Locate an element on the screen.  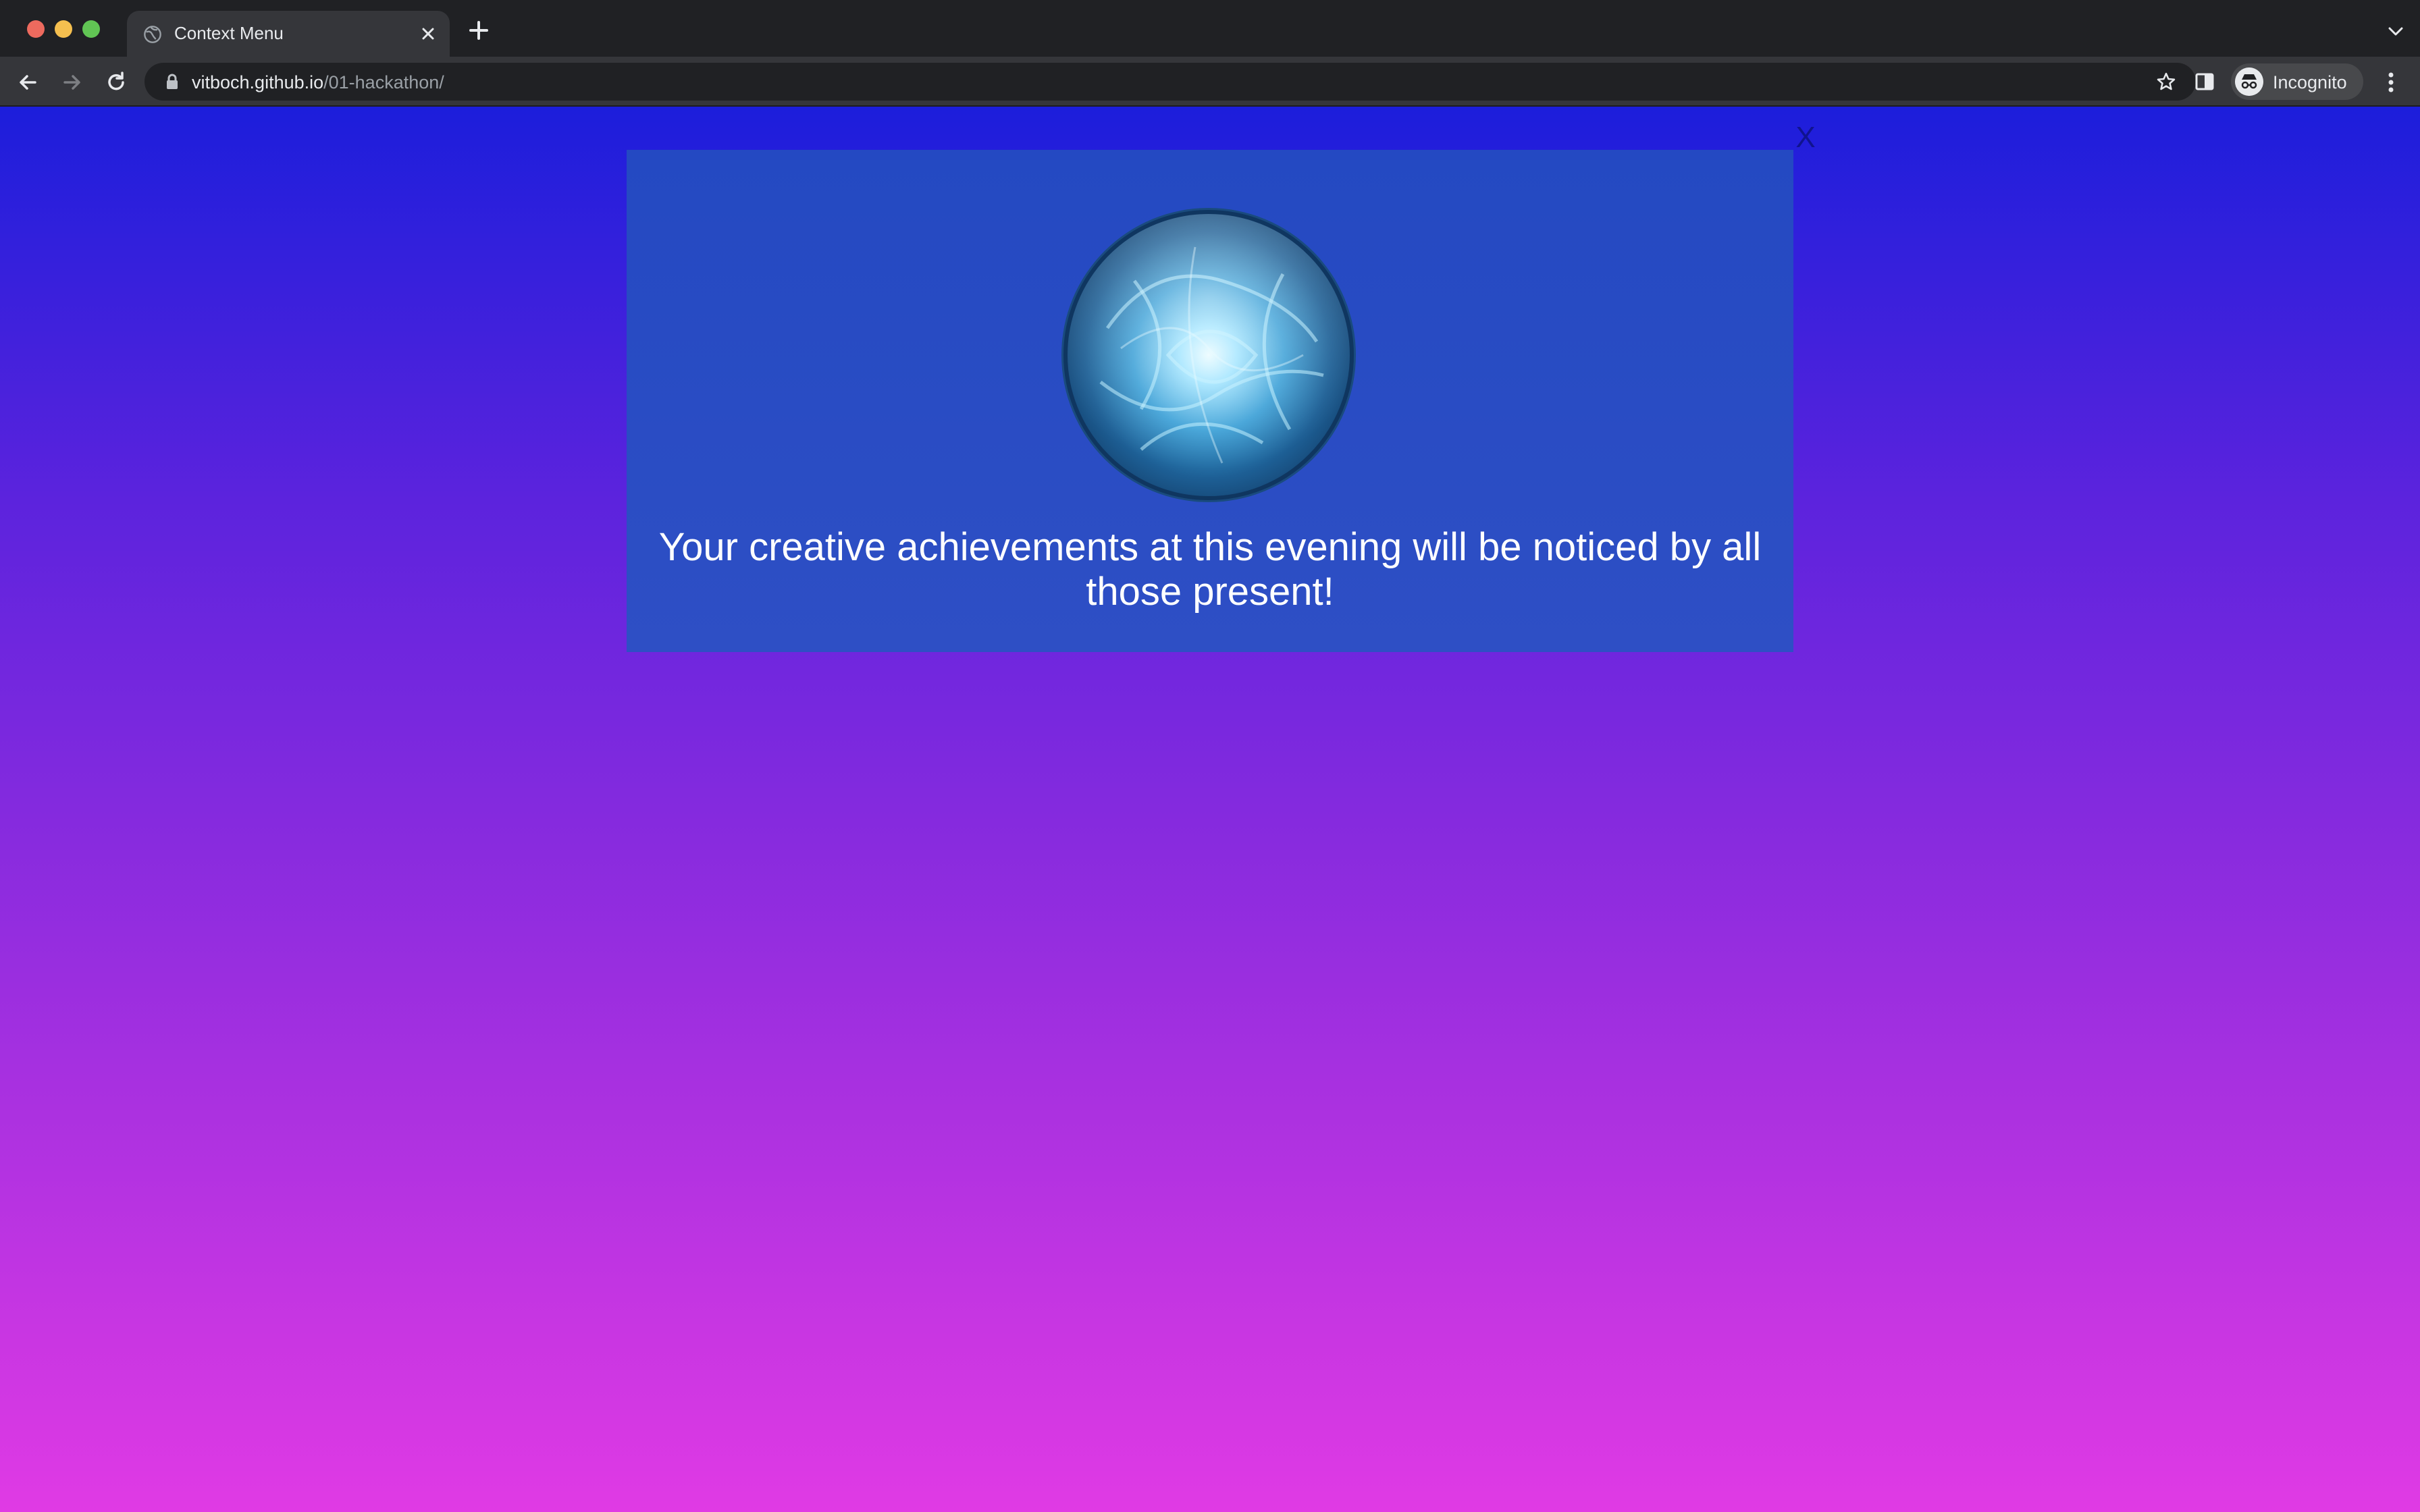
arrow-left-icon is located at coordinates (28, 82).